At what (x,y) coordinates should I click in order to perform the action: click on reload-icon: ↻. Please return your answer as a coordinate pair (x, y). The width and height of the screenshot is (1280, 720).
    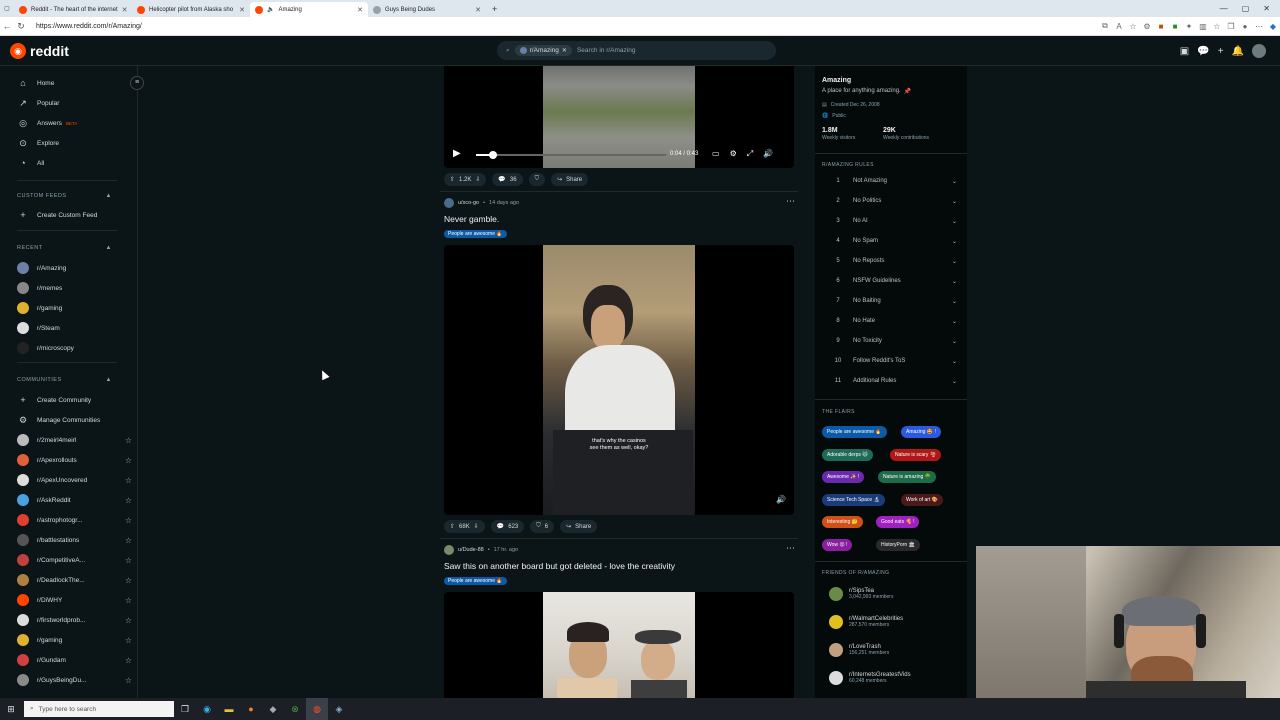
    Looking at the image, I should click on (21, 26).